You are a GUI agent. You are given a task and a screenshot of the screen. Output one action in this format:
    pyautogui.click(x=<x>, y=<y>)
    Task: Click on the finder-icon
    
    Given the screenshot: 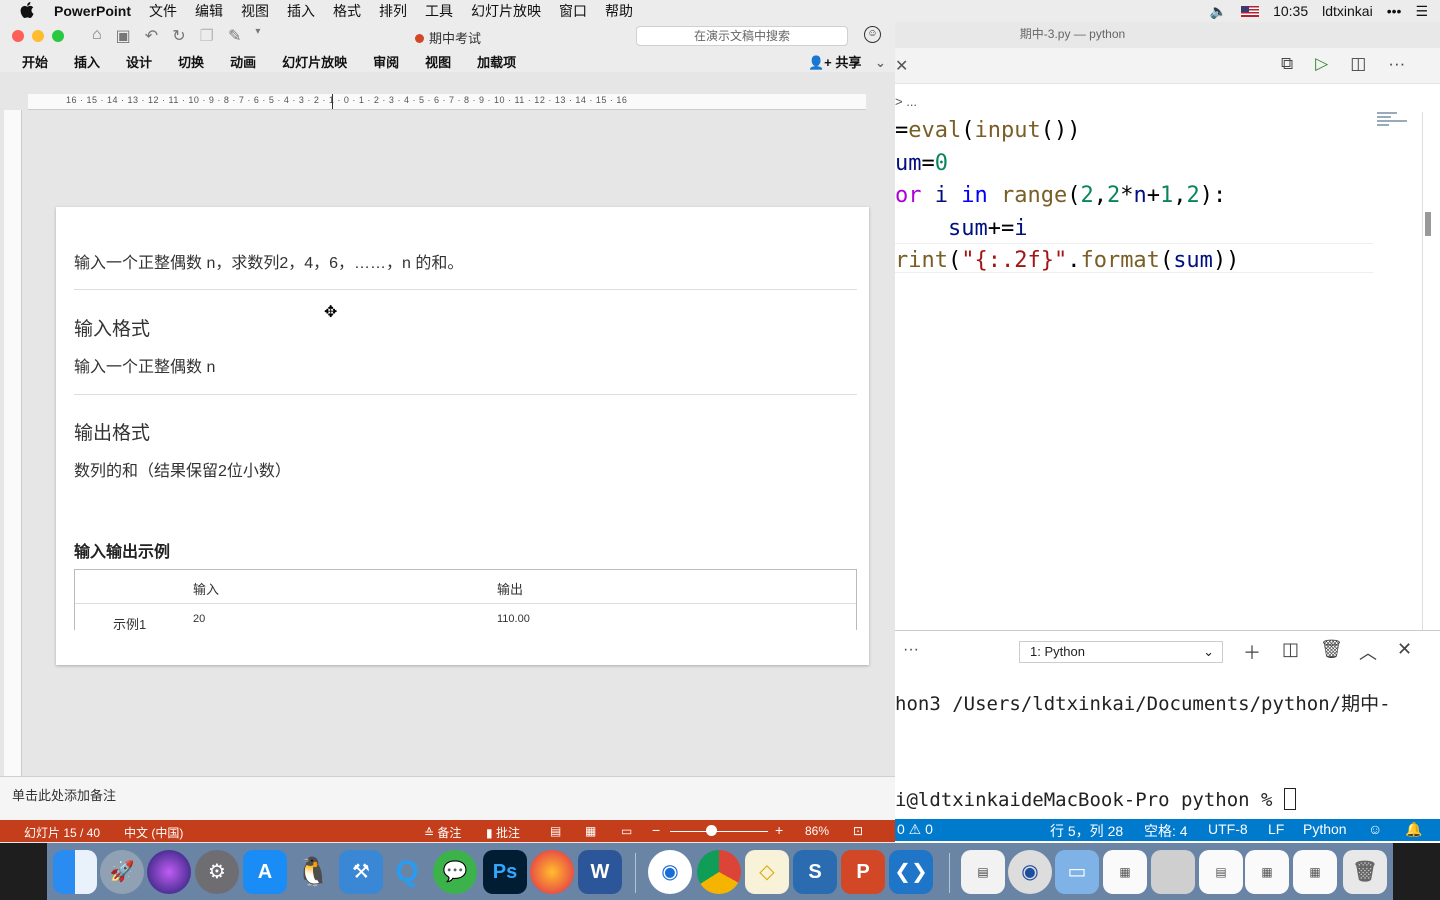 What is the action you would take?
    pyautogui.click(x=75, y=872)
    